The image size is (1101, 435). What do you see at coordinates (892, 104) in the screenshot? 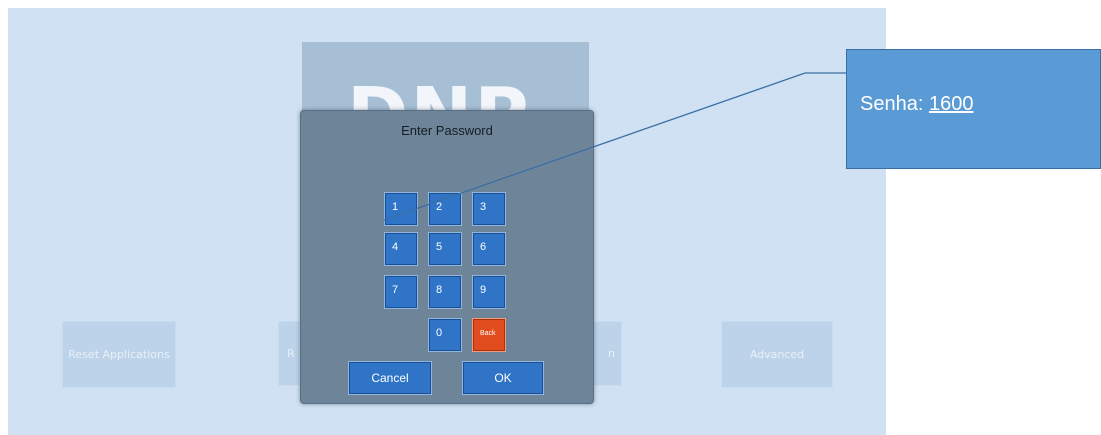
I see `callout-label: Senha:` at bounding box center [892, 104].